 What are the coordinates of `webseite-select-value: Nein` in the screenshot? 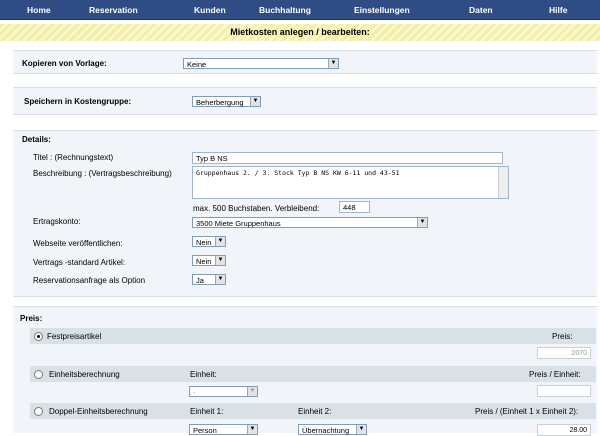 It's located at (204, 242).